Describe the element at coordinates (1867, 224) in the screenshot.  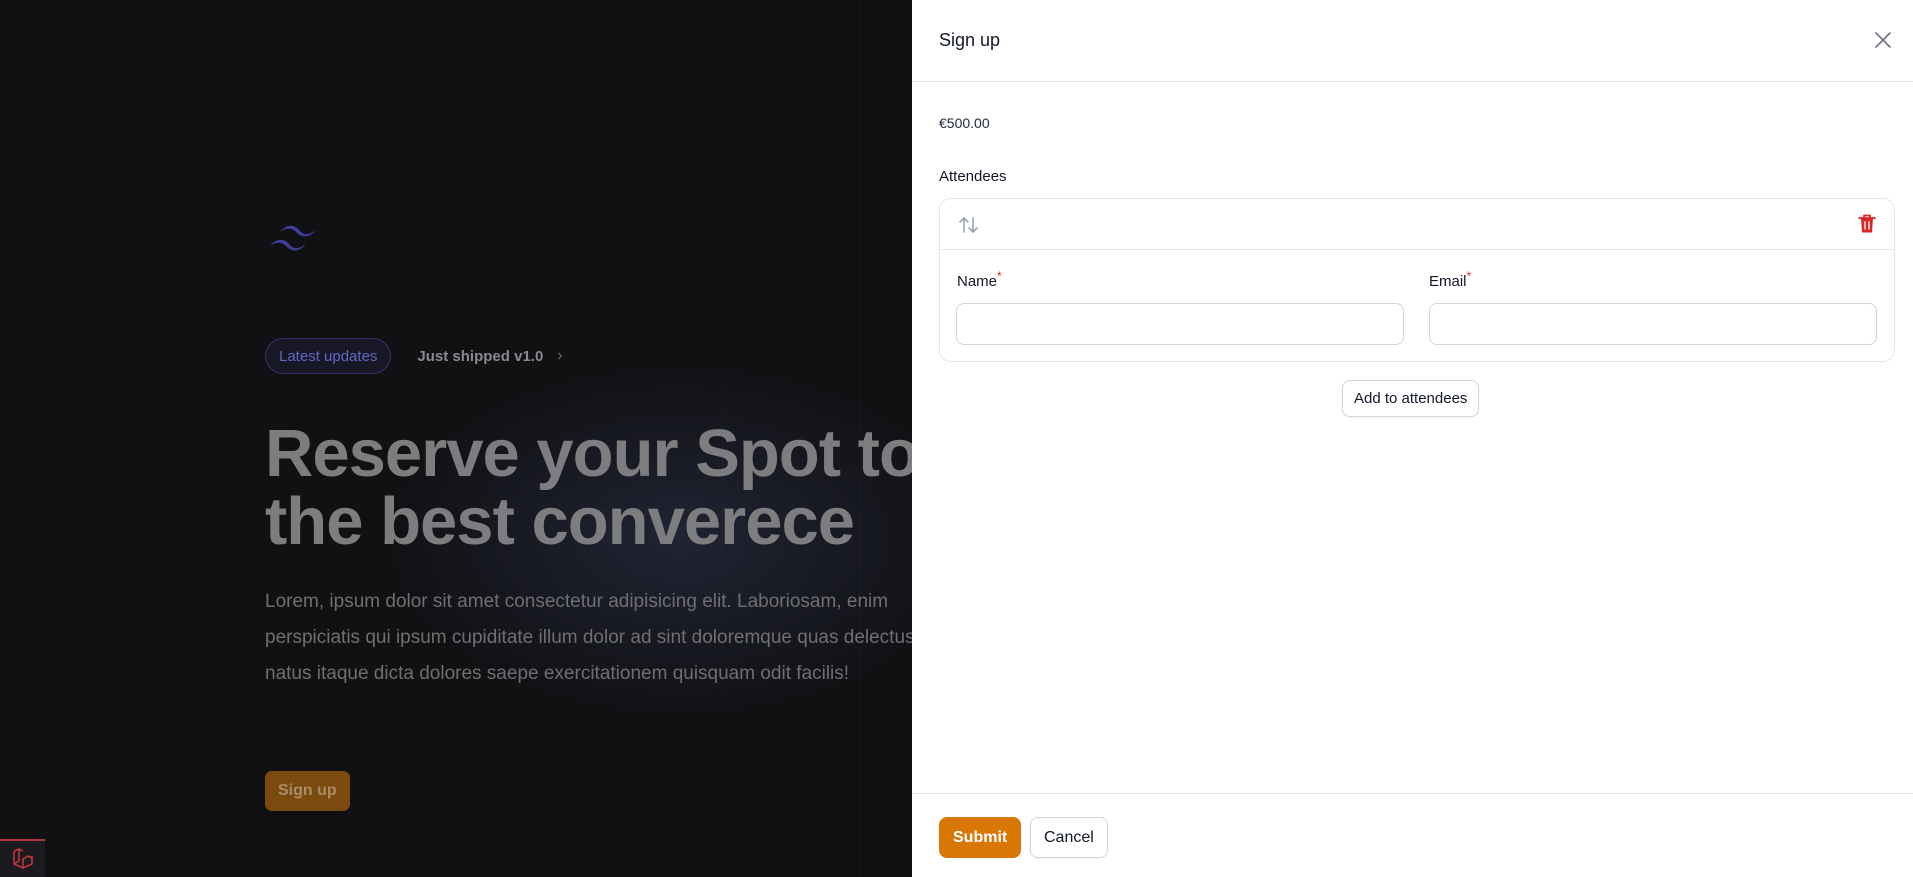
I see `trash-icon` at that location.